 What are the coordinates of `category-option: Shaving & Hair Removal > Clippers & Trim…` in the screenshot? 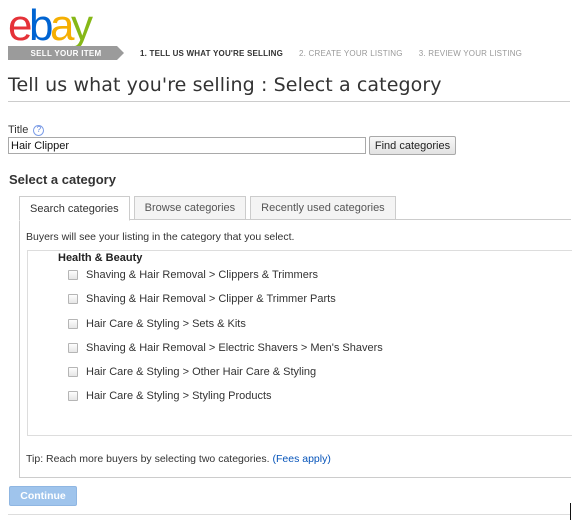 It's located at (193, 275).